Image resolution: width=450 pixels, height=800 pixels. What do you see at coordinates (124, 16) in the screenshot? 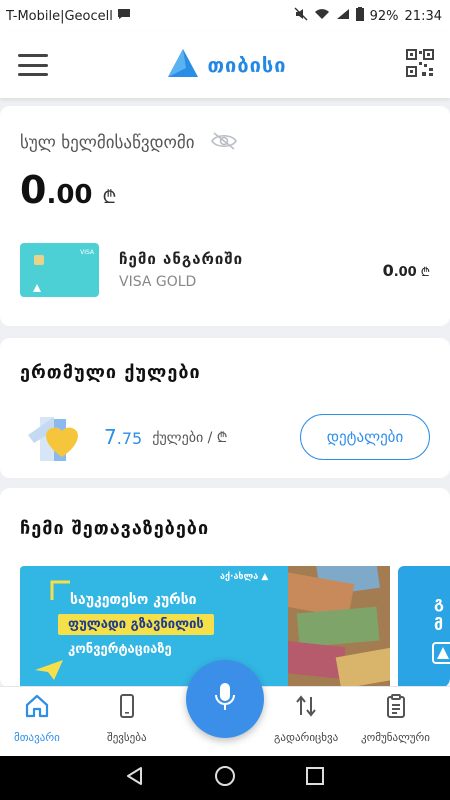
I see `message-icon` at bounding box center [124, 16].